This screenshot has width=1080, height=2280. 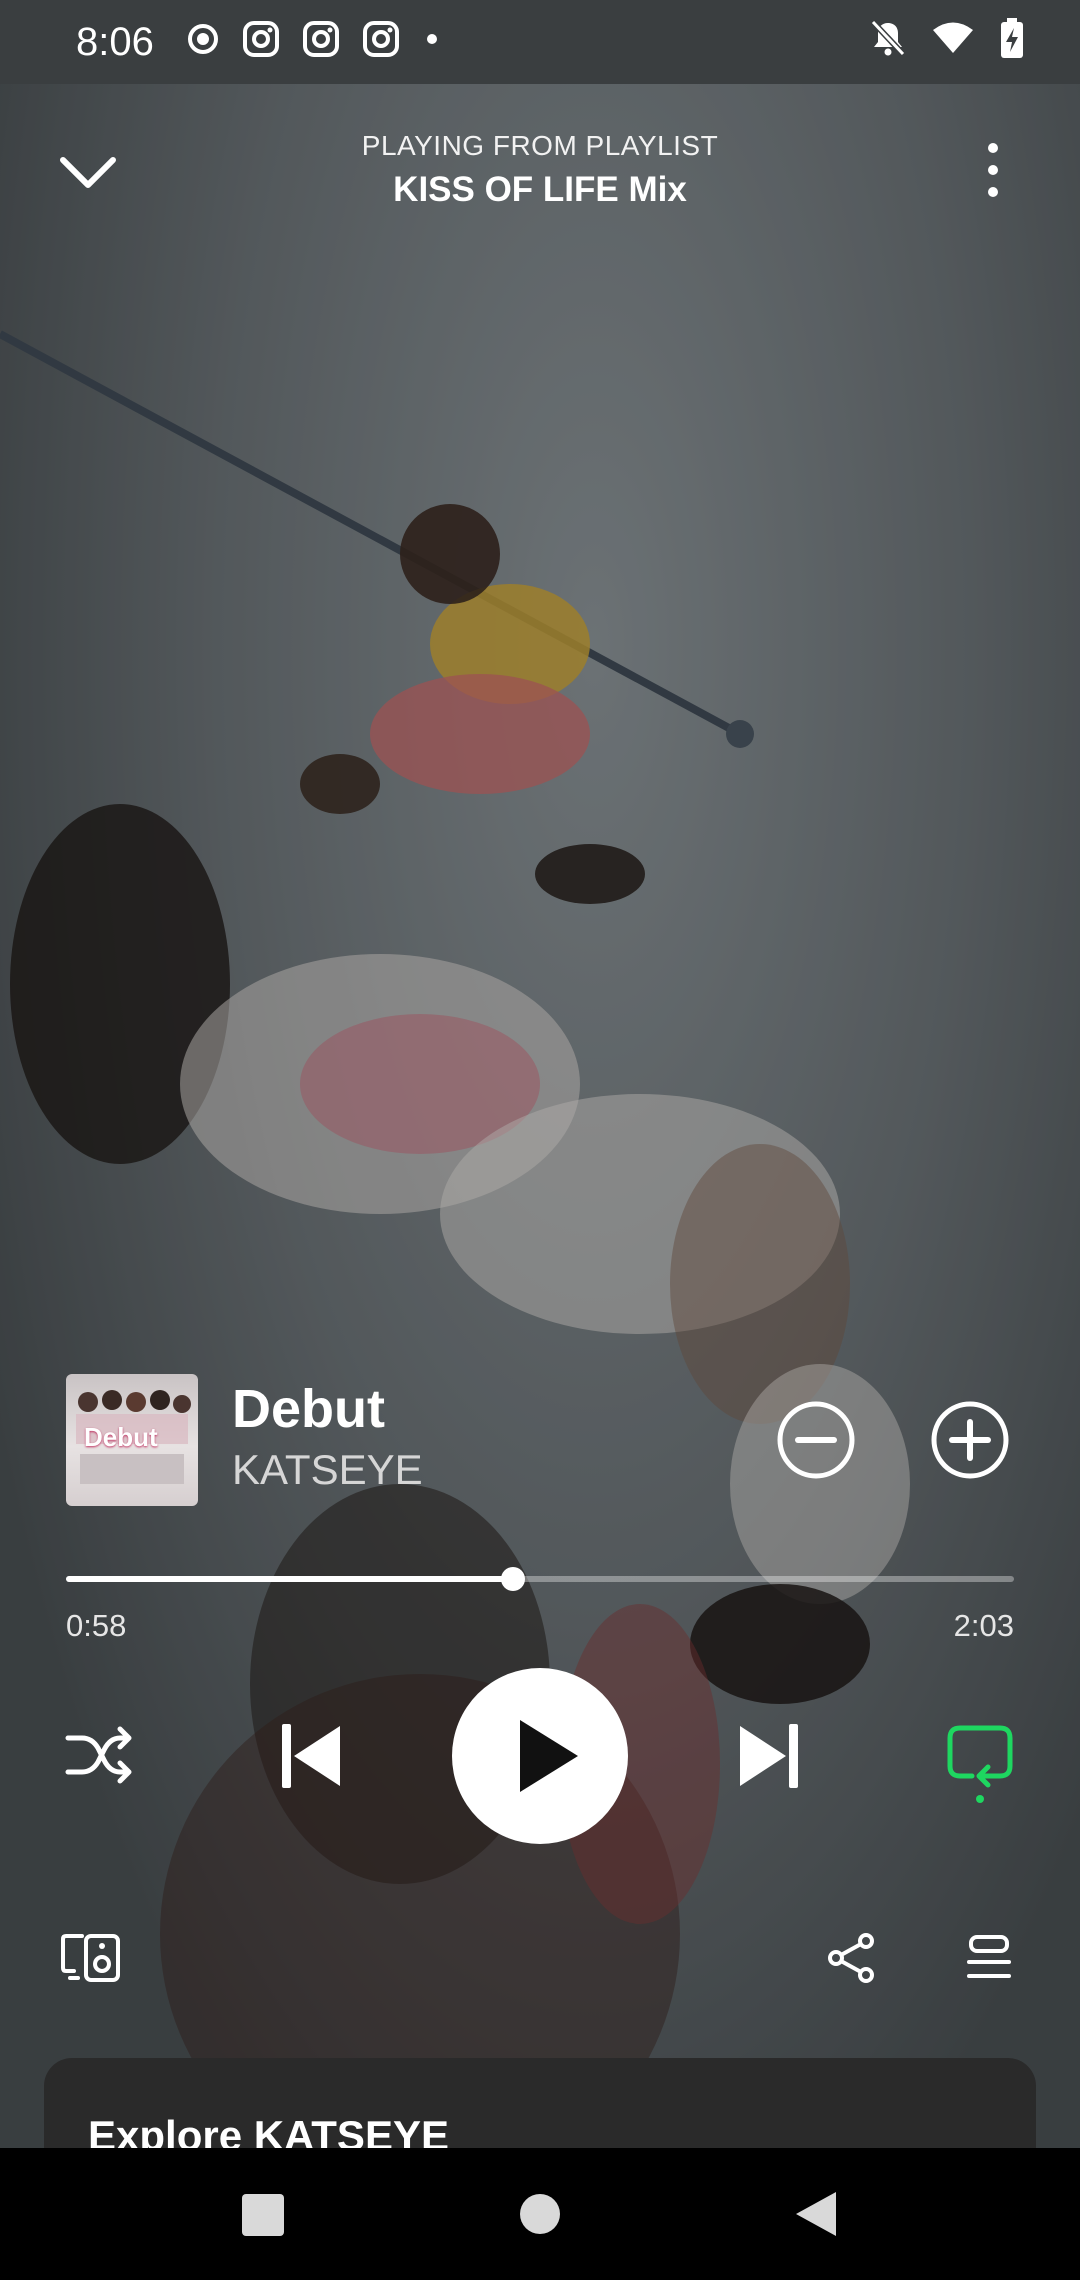 What do you see at coordinates (268, 2130) in the screenshot?
I see `explore-title: Explore KATSEYE` at bounding box center [268, 2130].